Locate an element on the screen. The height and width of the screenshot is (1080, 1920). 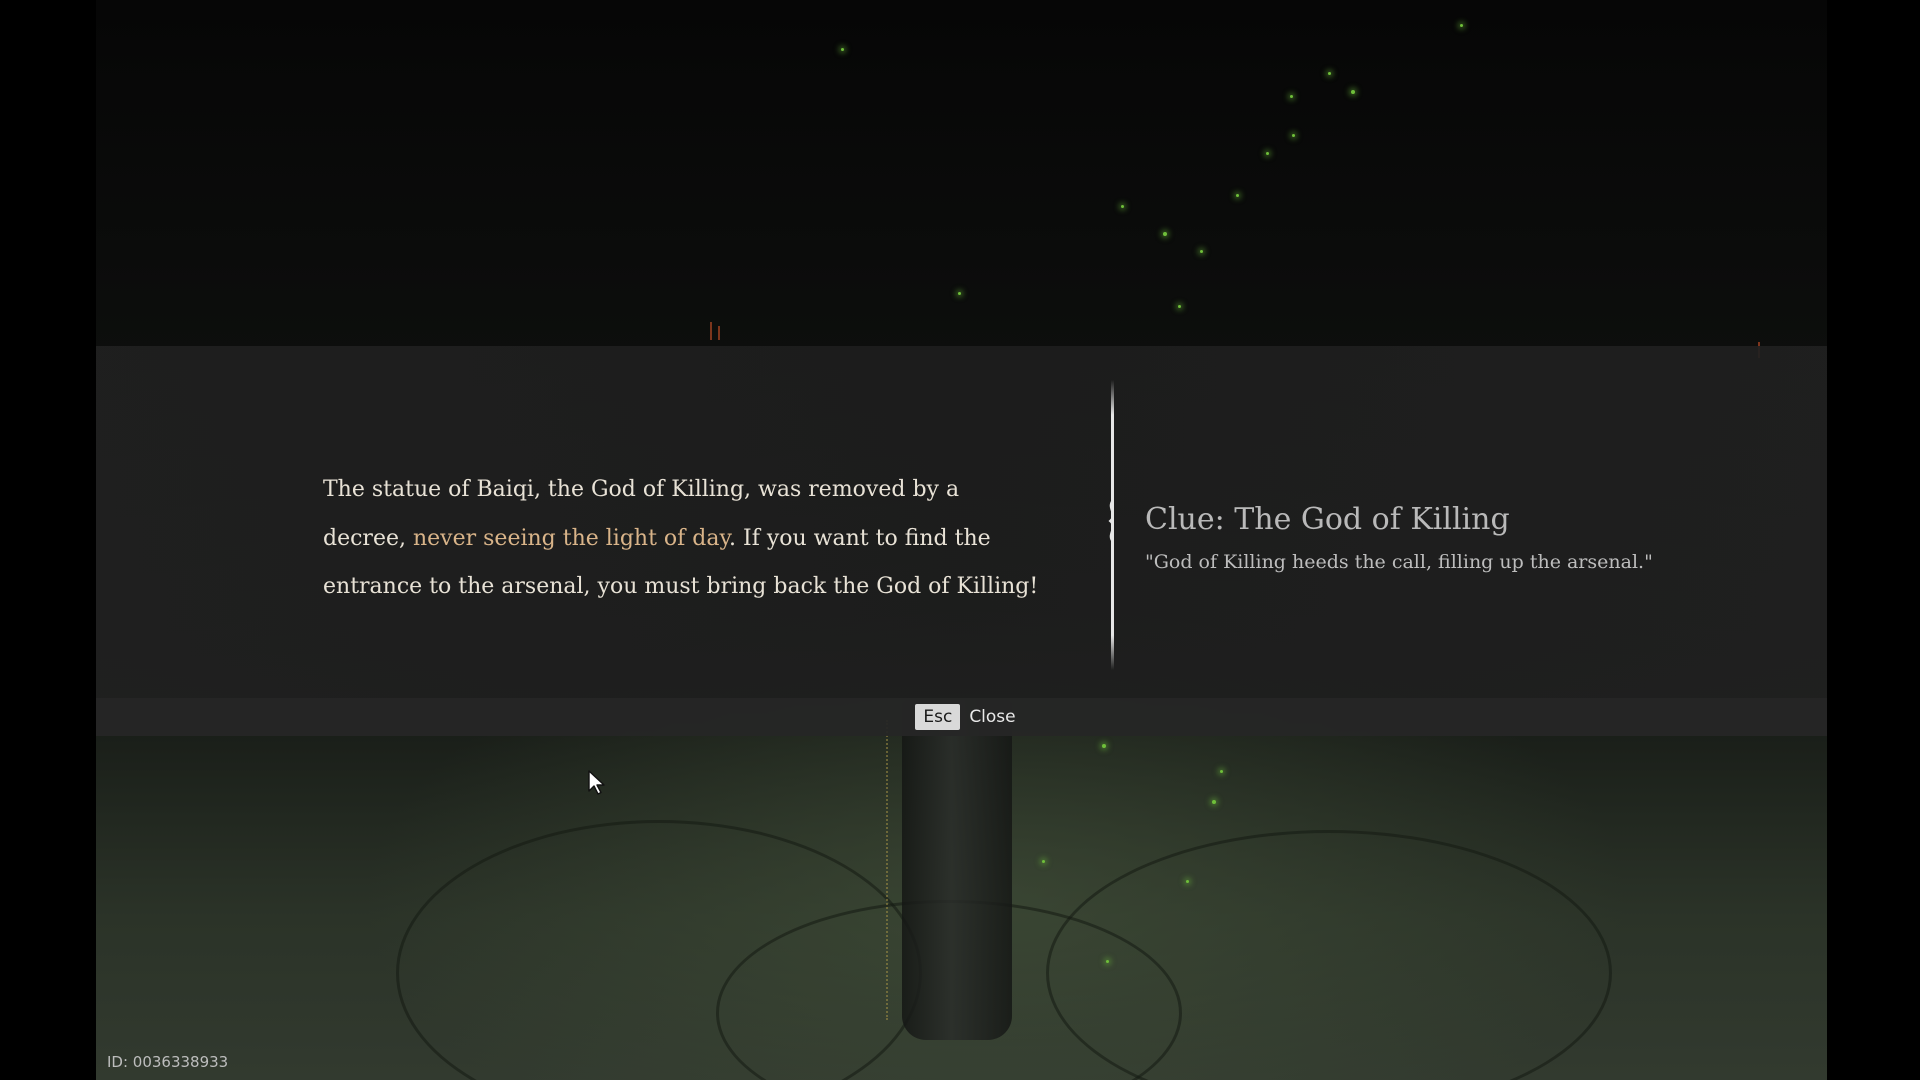
ornate-divider-icon is located at coordinates (1111, 521).